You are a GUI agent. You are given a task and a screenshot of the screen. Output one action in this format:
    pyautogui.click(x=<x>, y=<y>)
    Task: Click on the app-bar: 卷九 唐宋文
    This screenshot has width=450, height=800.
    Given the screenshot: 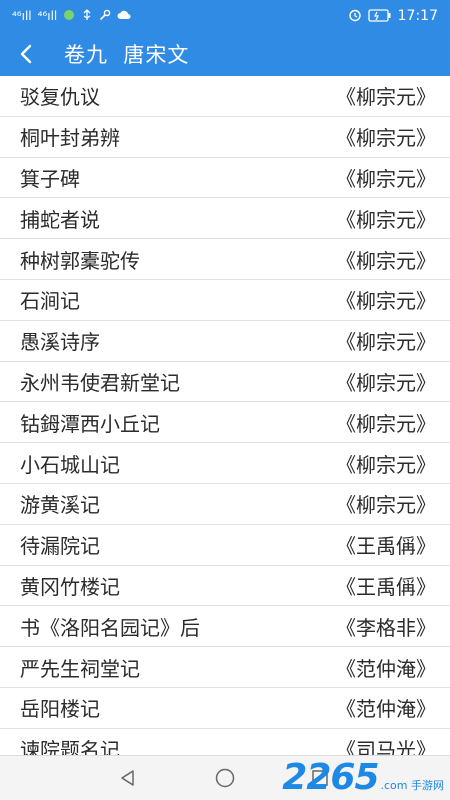 What is the action you would take?
    pyautogui.click(x=225, y=54)
    